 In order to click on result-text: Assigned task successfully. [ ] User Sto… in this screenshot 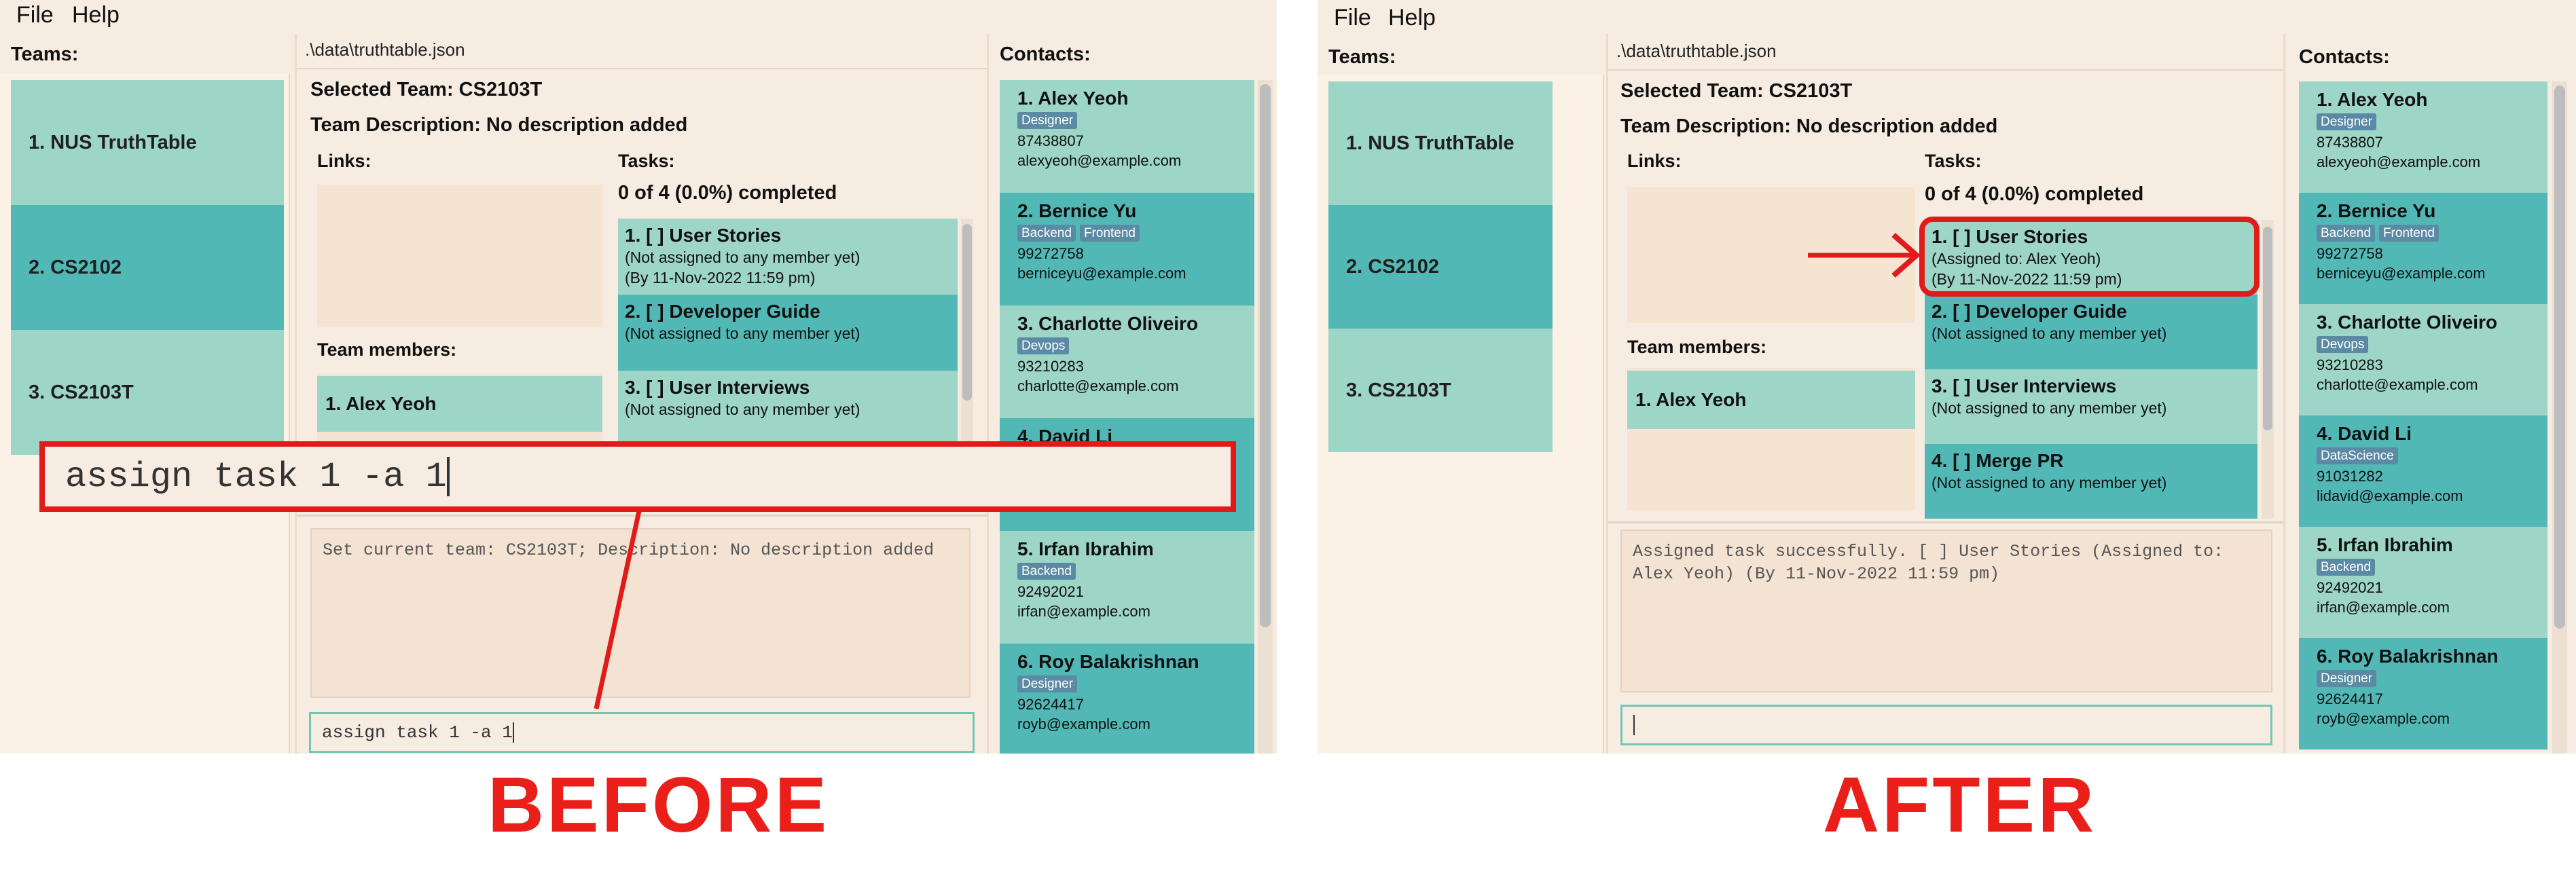, I will do `click(1928, 563)`.